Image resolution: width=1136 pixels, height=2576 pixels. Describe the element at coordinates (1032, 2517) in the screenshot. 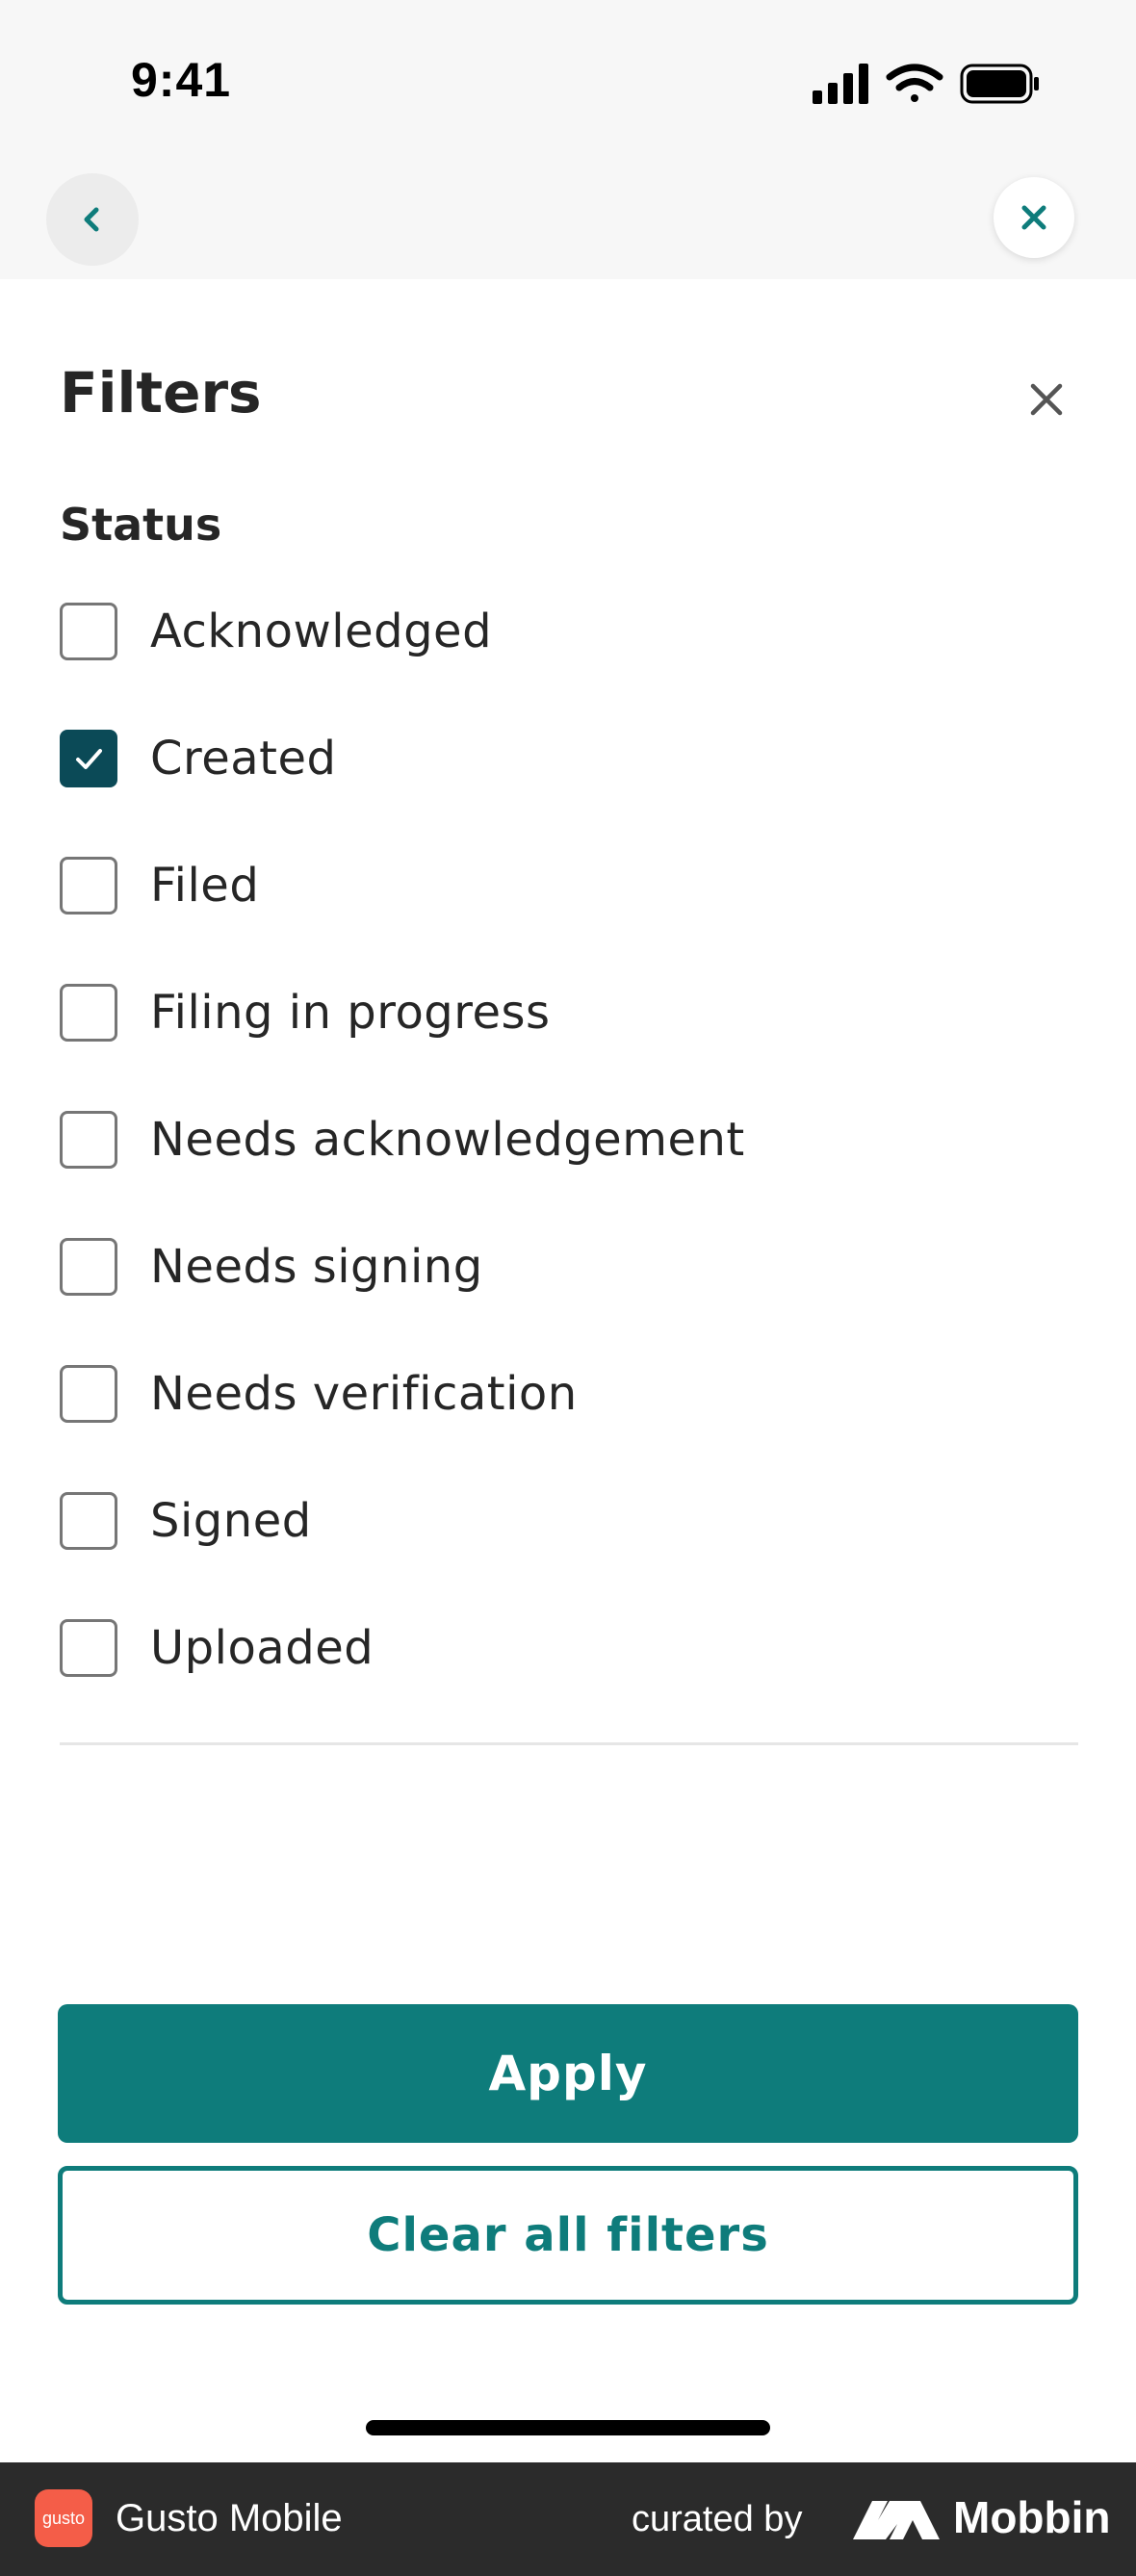

I see `mobbin-brand: Mobbin` at that location.